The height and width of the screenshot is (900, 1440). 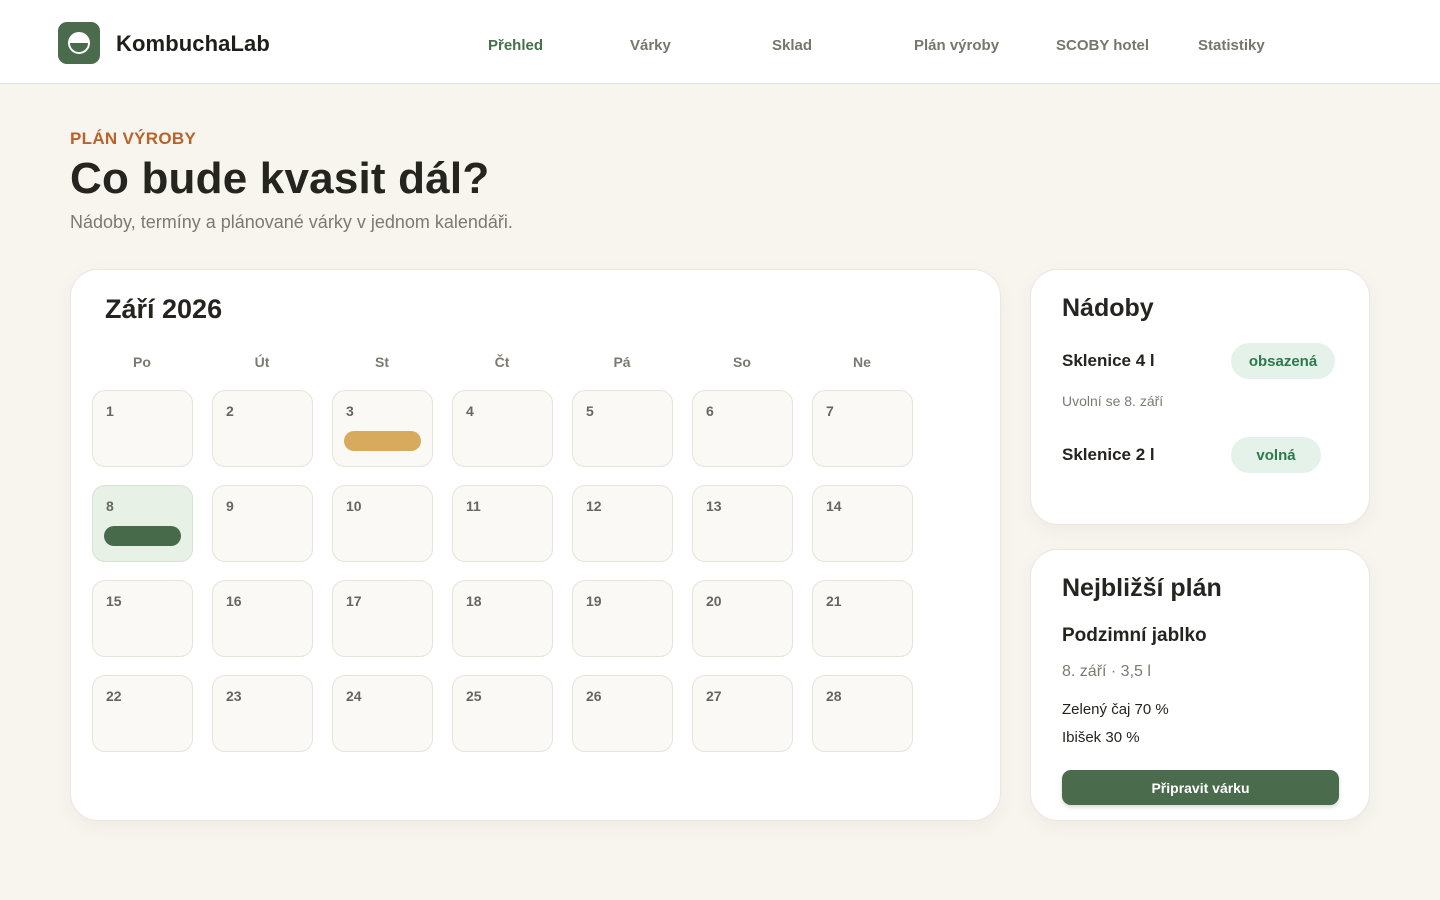 I want to click on kombucha-jar-icon, so click(x=79, y=43).